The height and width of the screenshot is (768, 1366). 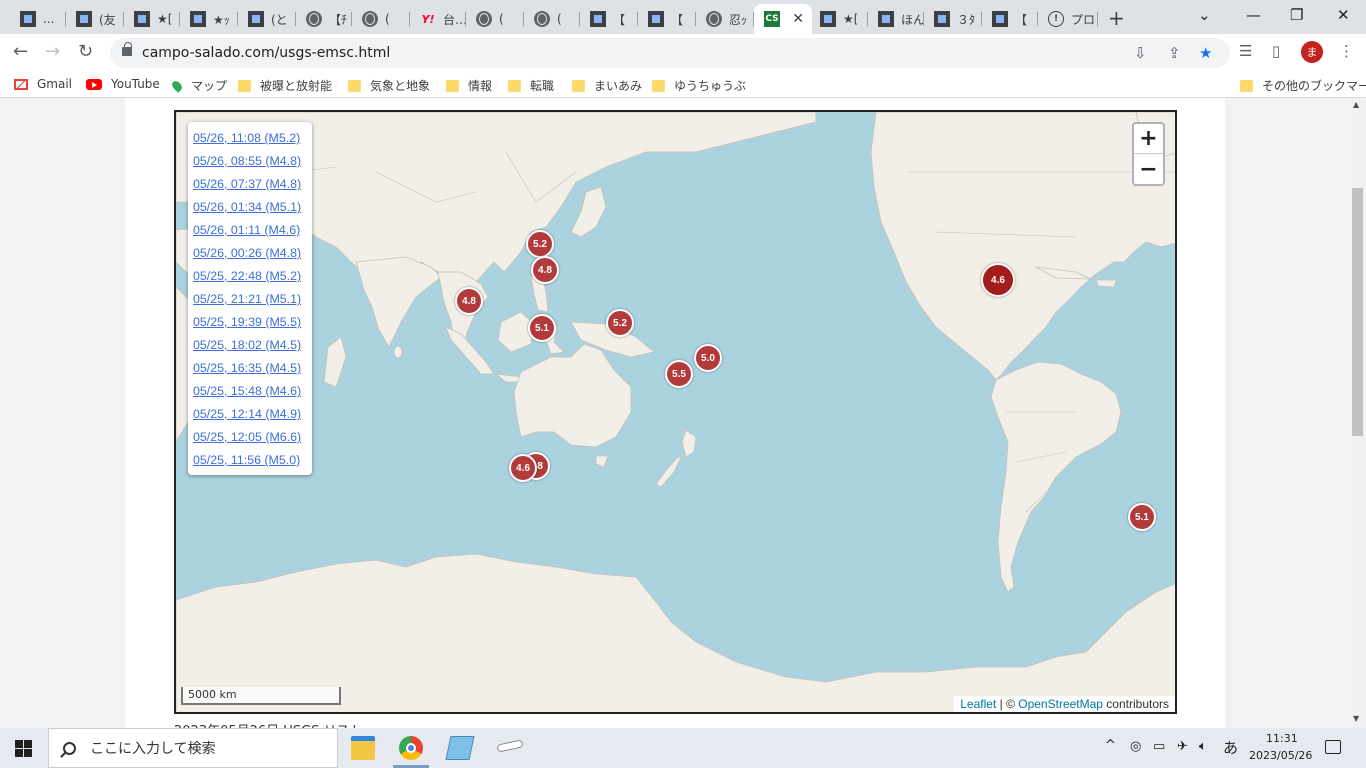 I want to click on event-link: 05/25, 15:48 (M4.6), so click(x=250, y=391).